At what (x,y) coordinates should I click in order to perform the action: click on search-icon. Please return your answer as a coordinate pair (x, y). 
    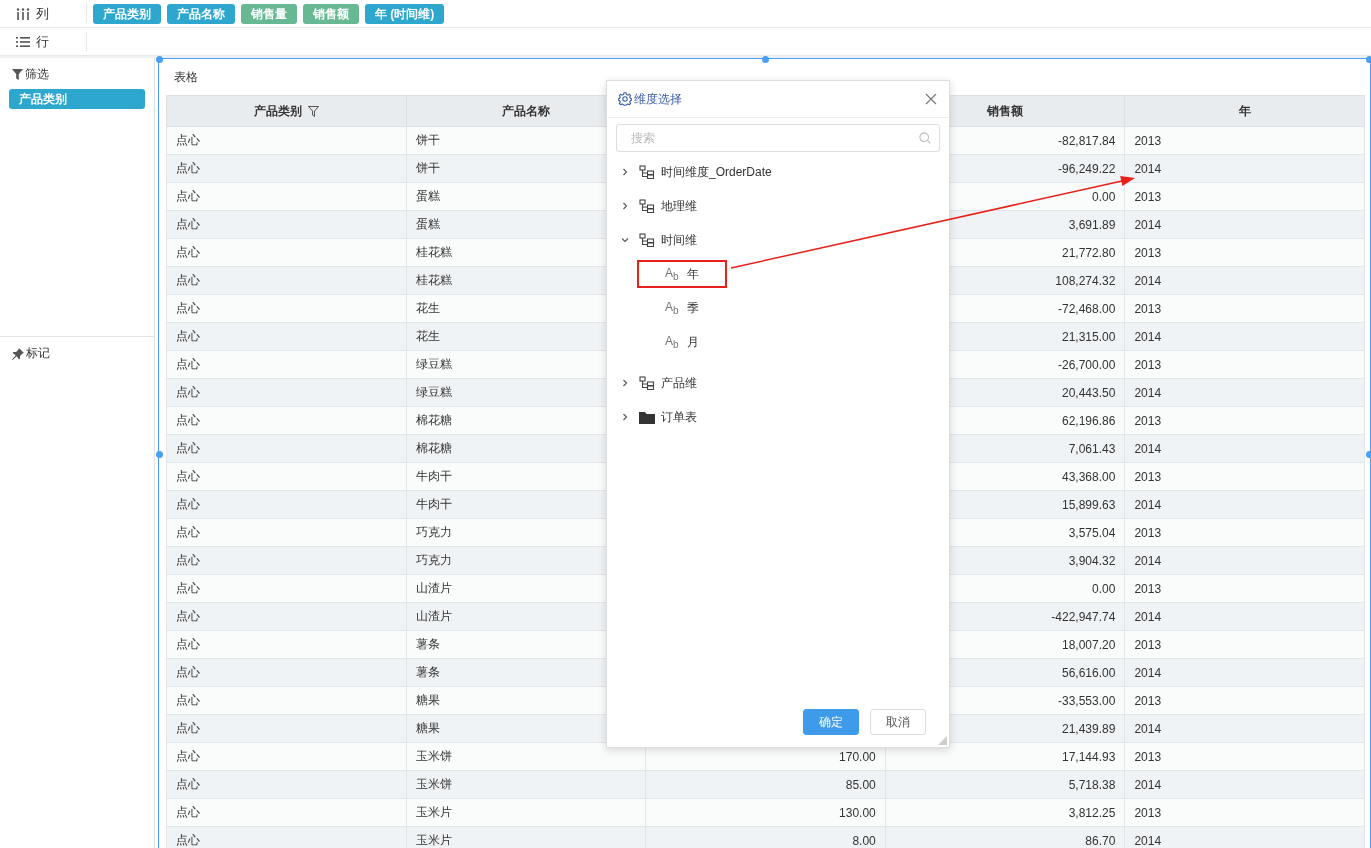
    Looking at the image, I should click on (925, 138).